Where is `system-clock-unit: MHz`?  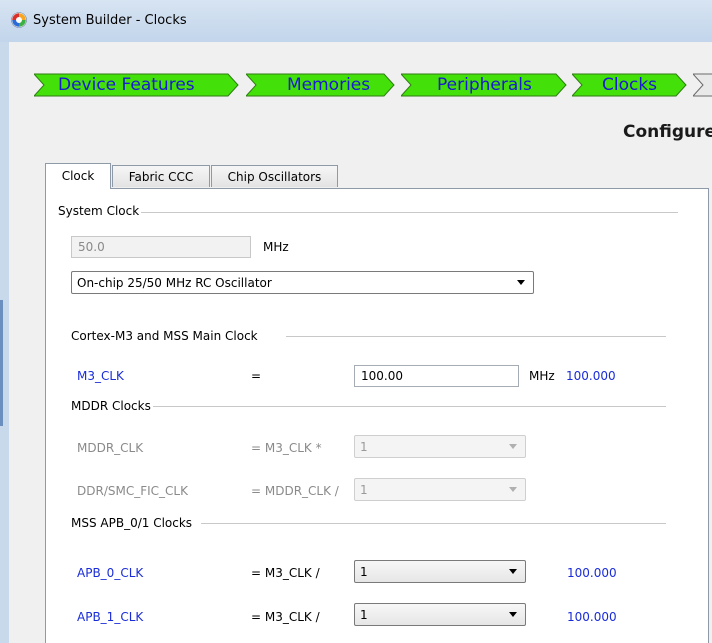
system-clock-unit: MHz is located at coordinates (276, 247).